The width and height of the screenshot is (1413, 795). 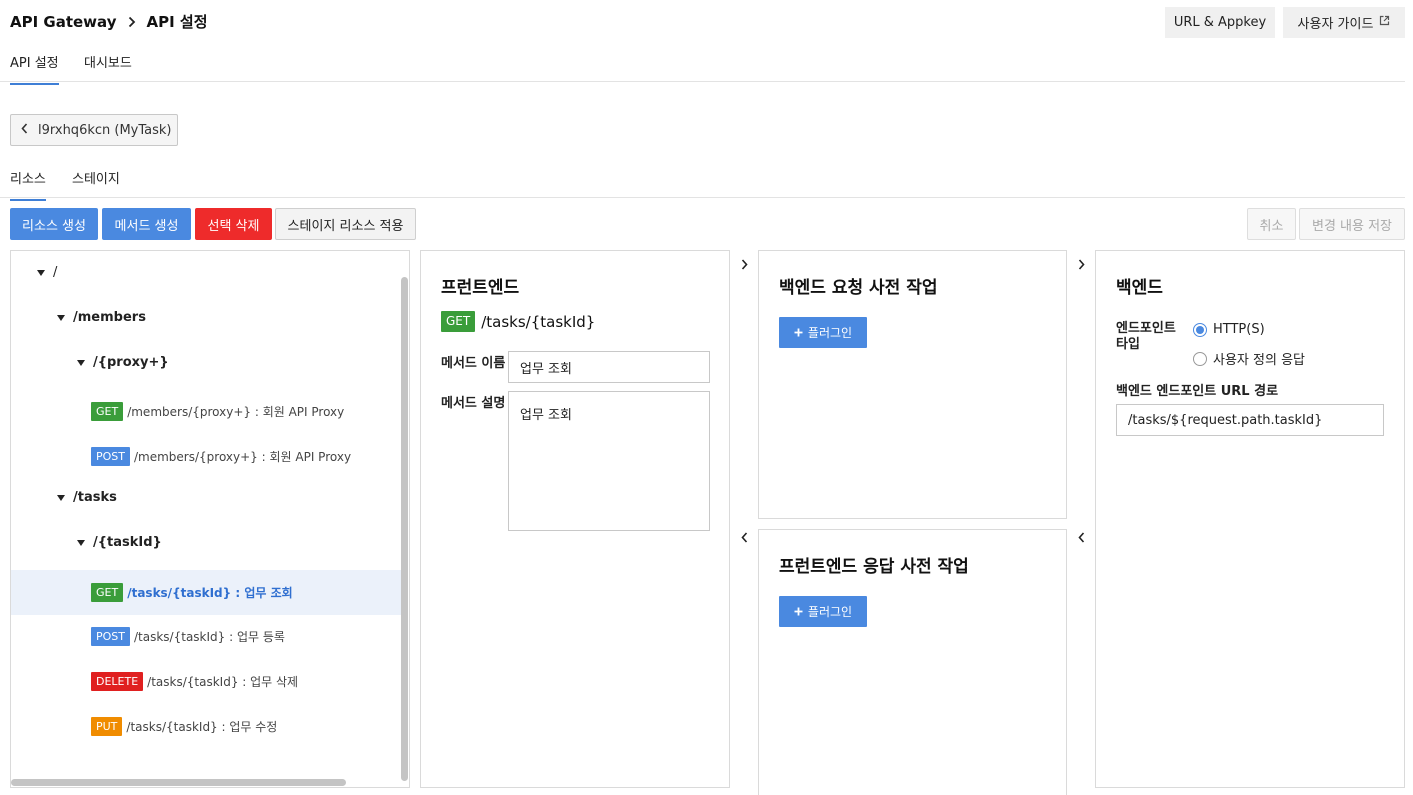 I want to click on breadcrumb-root: API Gateway, so click(x=63, y=22).